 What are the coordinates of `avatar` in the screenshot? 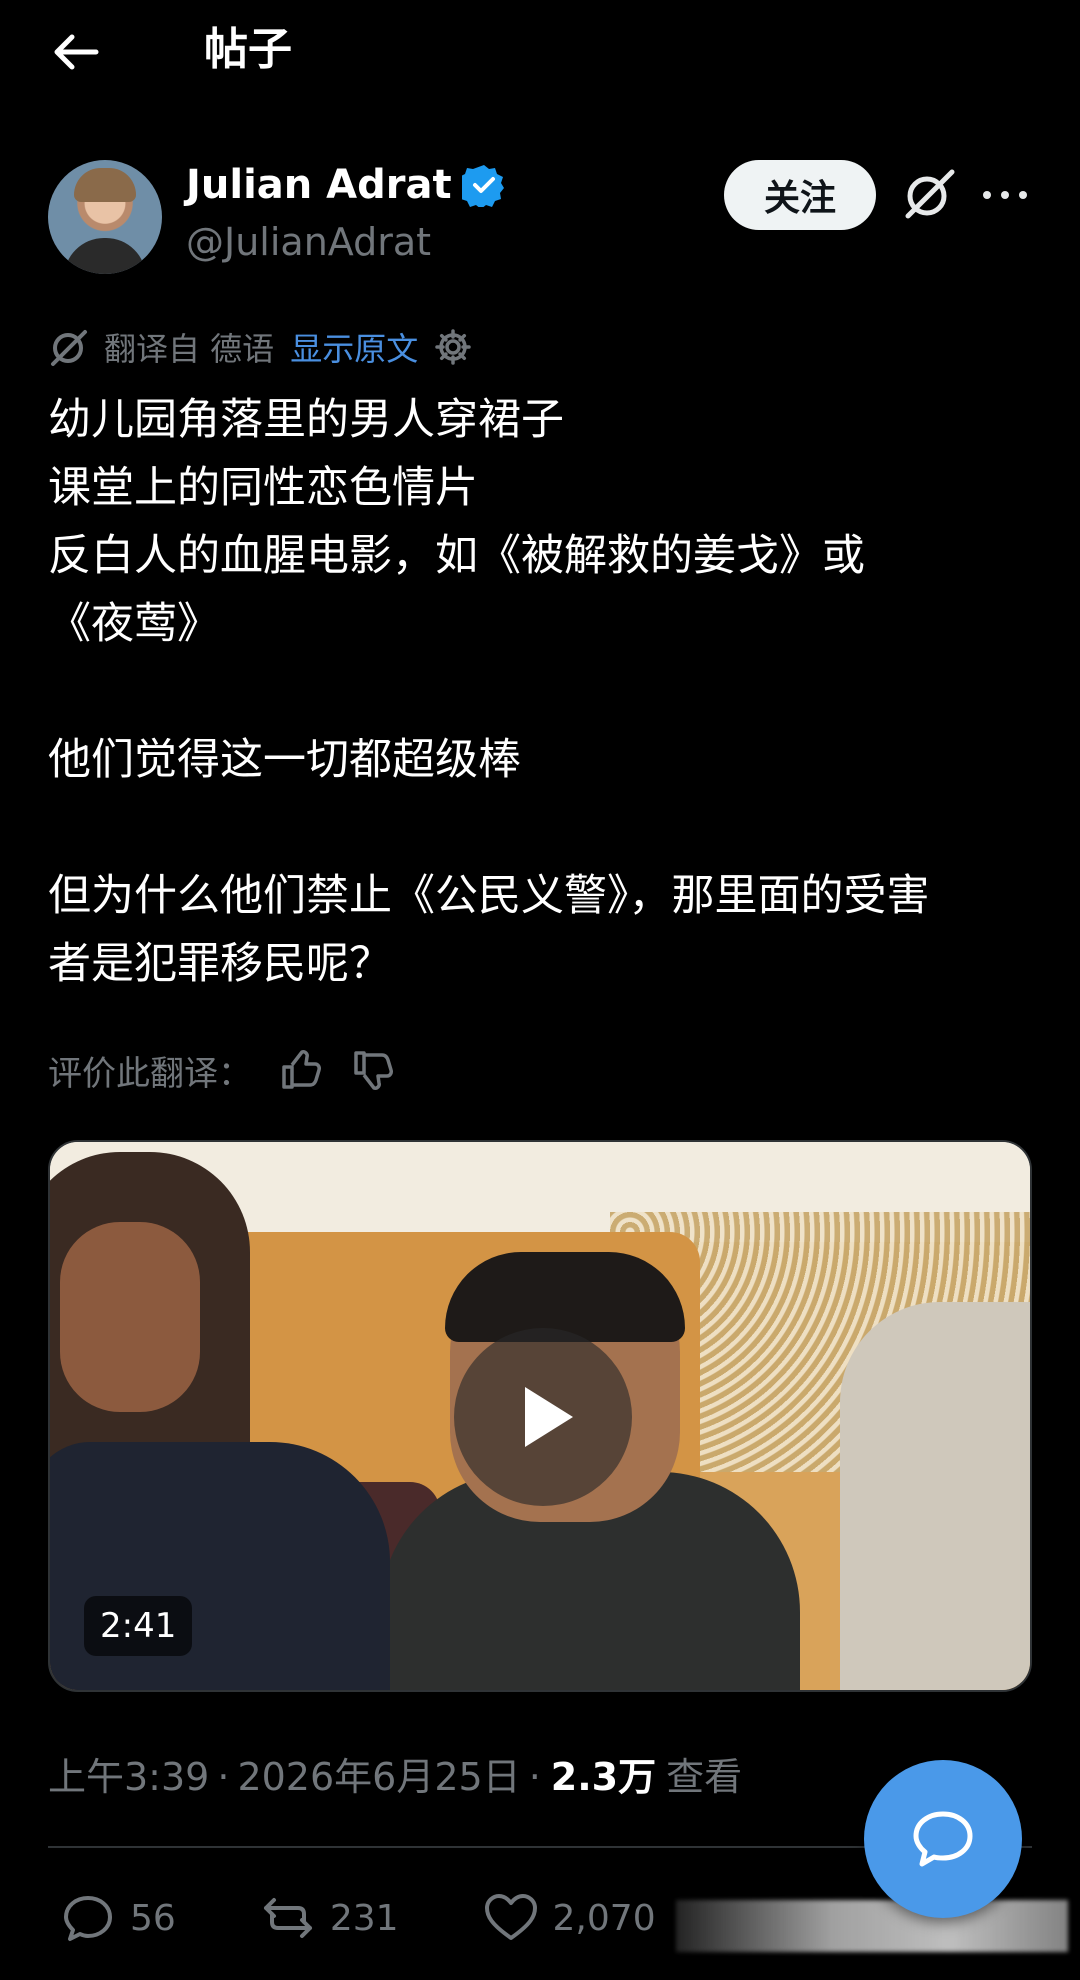 It's located at (105, 217).